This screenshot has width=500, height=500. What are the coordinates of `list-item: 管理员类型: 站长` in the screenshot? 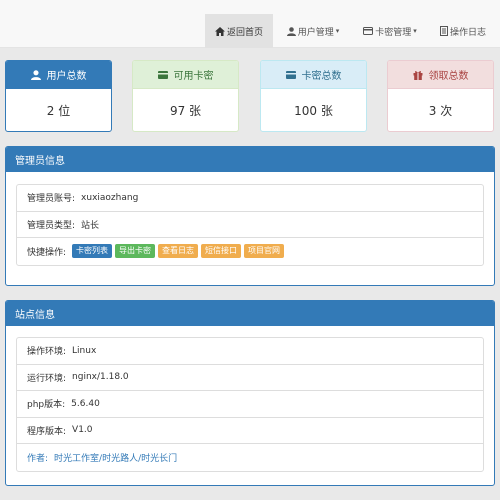 It's located at (250, 225).